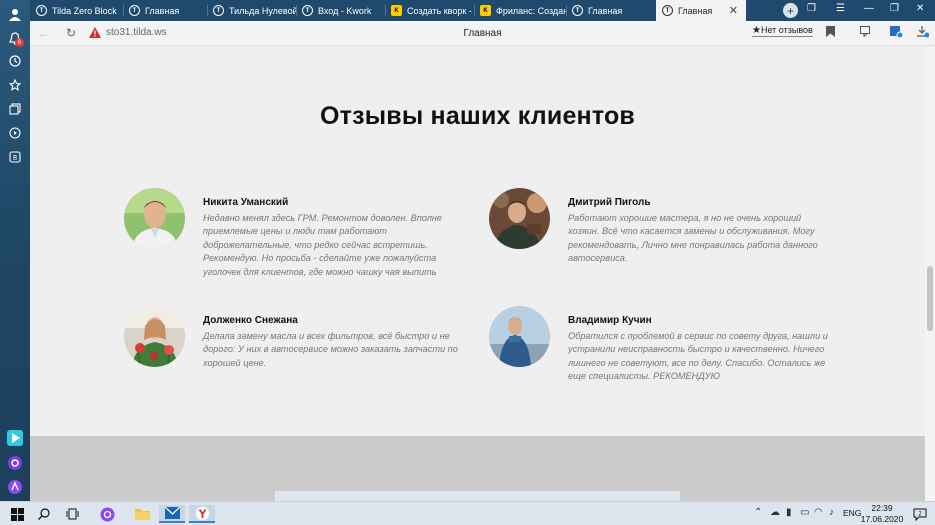 The image size is (935, 525). What do you see at coordinates (84, 10) in the screenshot?
I see `tab-label: Tilda Zero Block` at bounding box center [84, 10].